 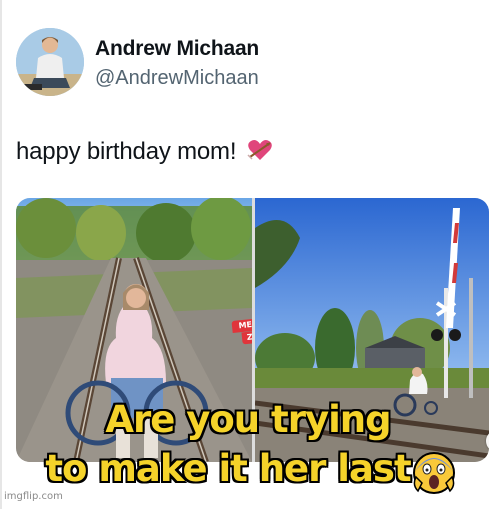 I want to click on tweet-text: happy birthday mom!, so click(x=144, y=153).